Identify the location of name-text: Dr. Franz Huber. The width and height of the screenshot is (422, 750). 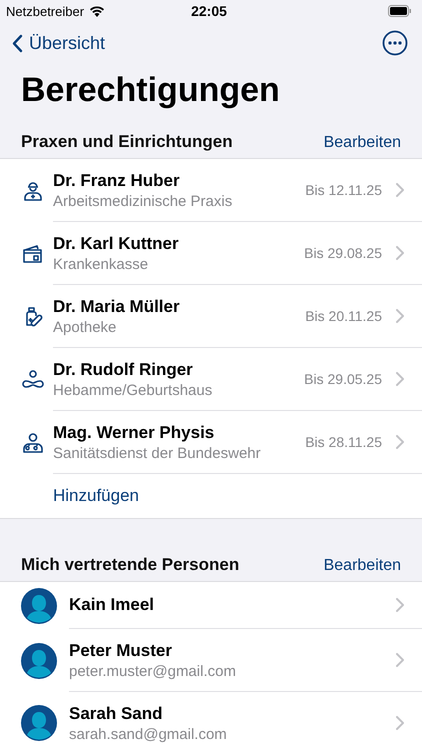
(117, 180).